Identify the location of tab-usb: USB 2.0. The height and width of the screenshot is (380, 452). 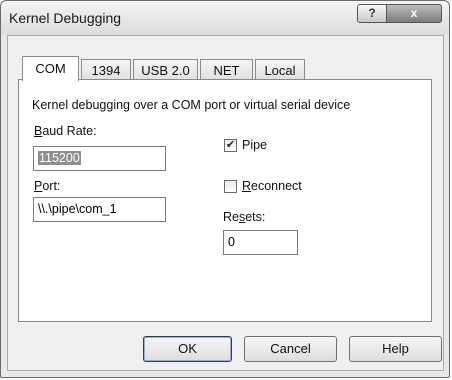
(165, 70).